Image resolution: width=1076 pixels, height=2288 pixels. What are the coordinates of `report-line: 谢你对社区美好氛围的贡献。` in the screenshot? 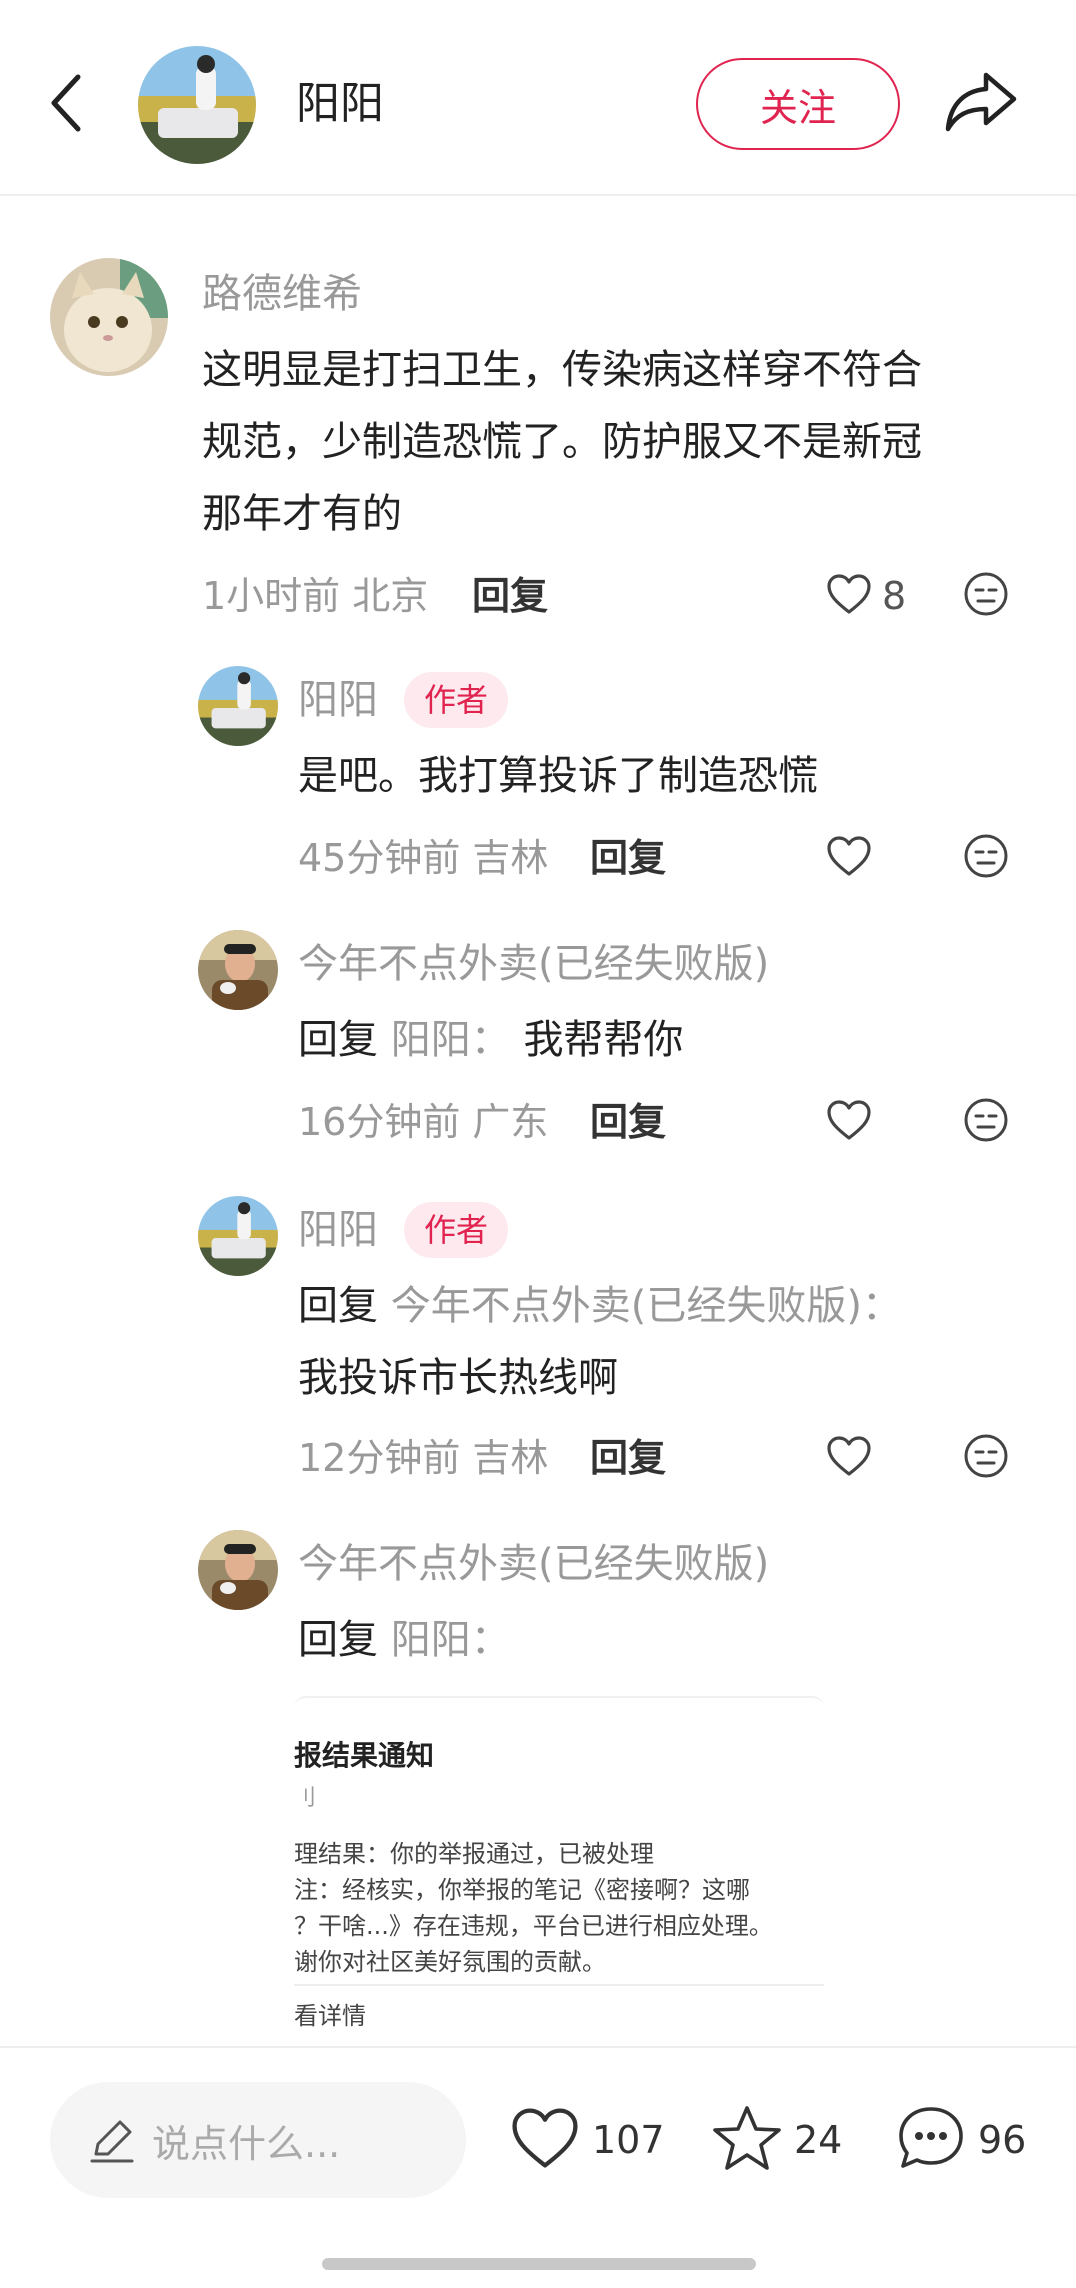 It's located at (450, 1962).